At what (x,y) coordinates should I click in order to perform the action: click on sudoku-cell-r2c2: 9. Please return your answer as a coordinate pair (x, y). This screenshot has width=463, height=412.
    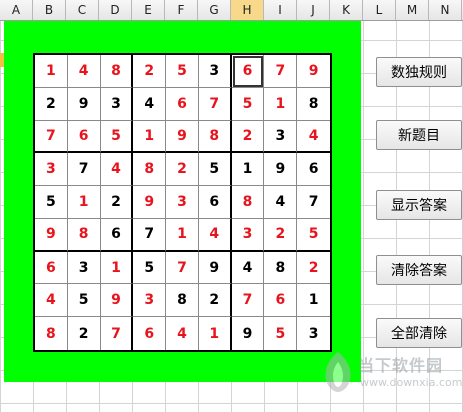
    Looking at the image, I should click on (84, 104).